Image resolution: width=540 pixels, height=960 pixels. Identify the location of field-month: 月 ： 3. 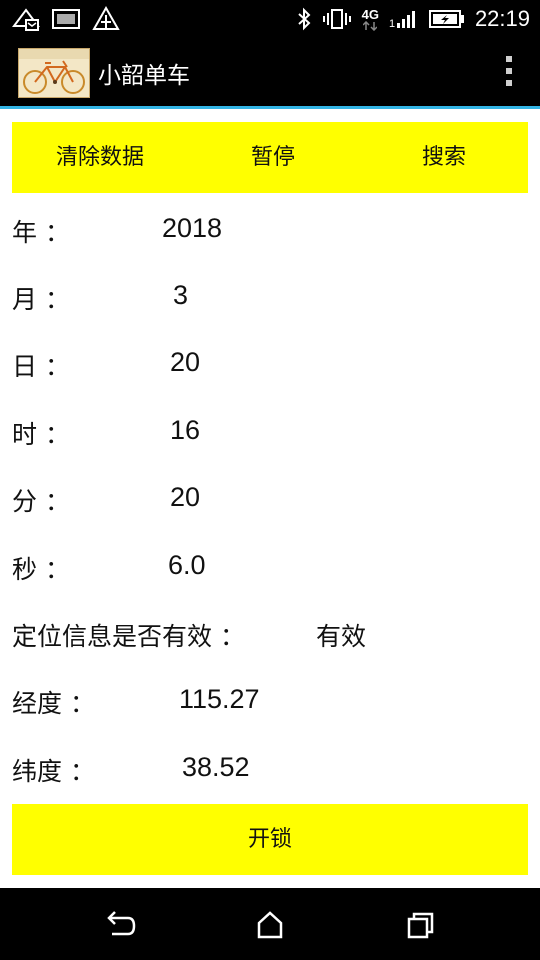
(270, 300).